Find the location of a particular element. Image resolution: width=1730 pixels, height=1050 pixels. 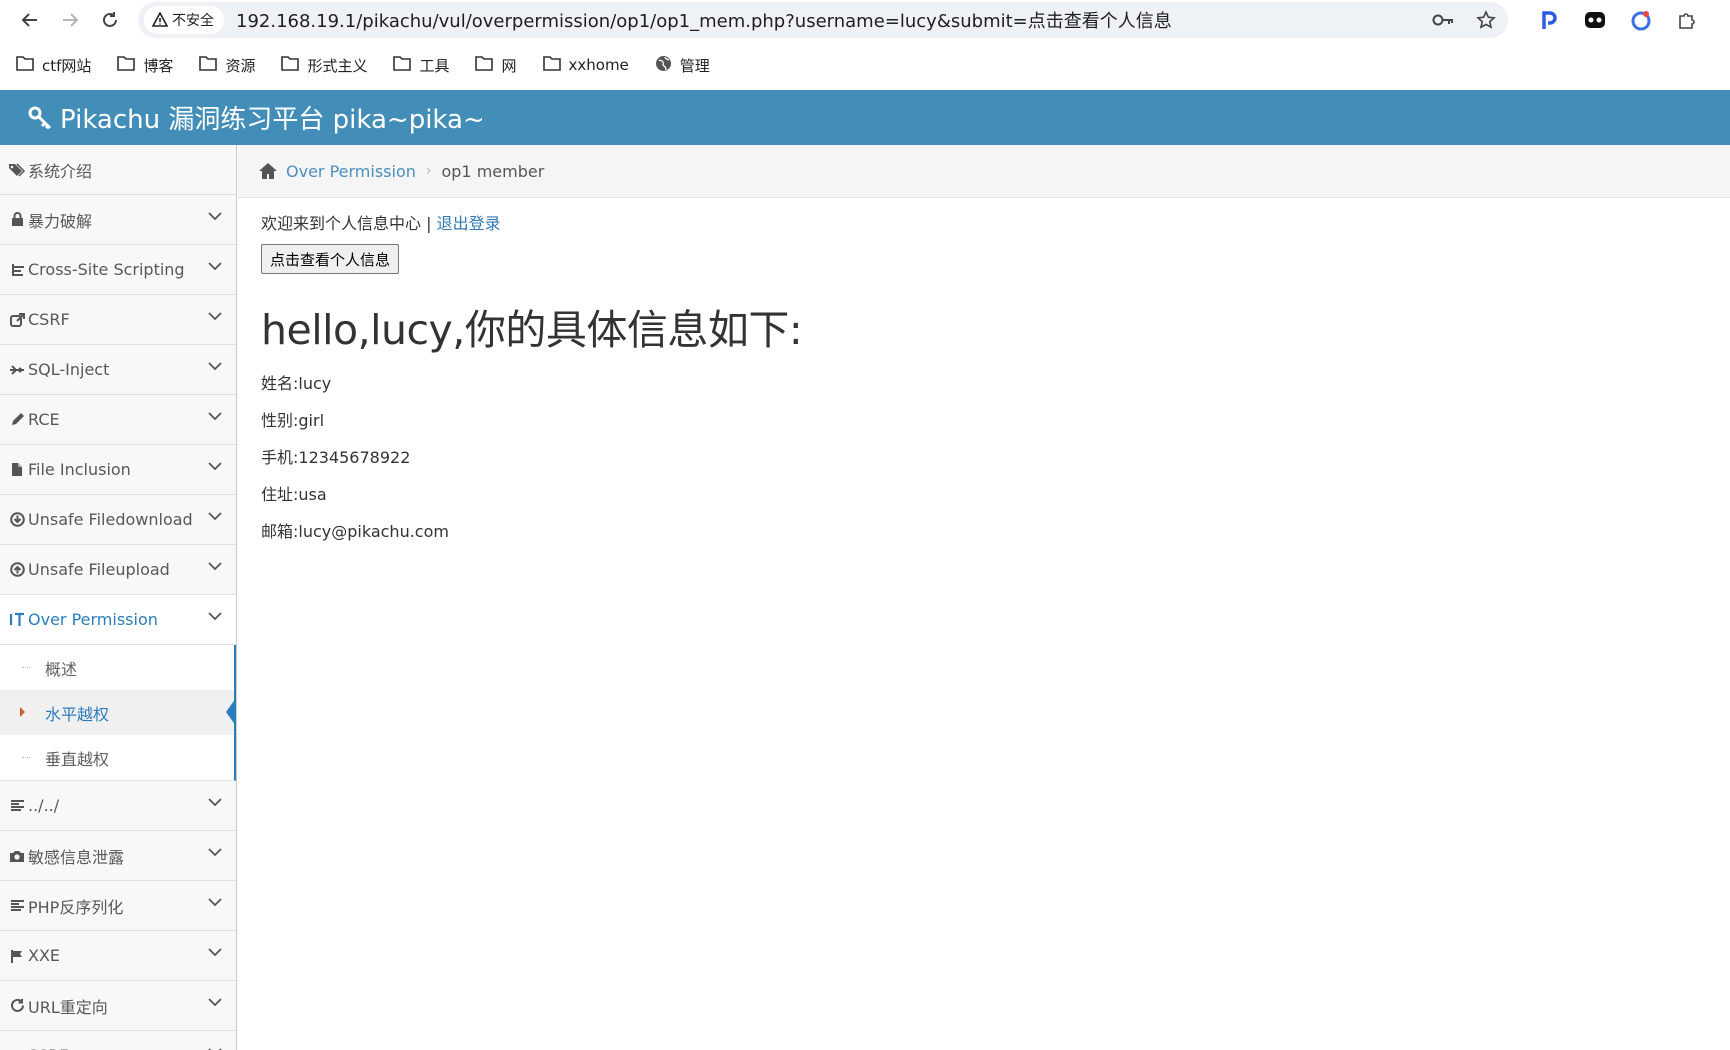

sidebar-item-2: Cross-Site Scripting is located at coordinates (118, 270).